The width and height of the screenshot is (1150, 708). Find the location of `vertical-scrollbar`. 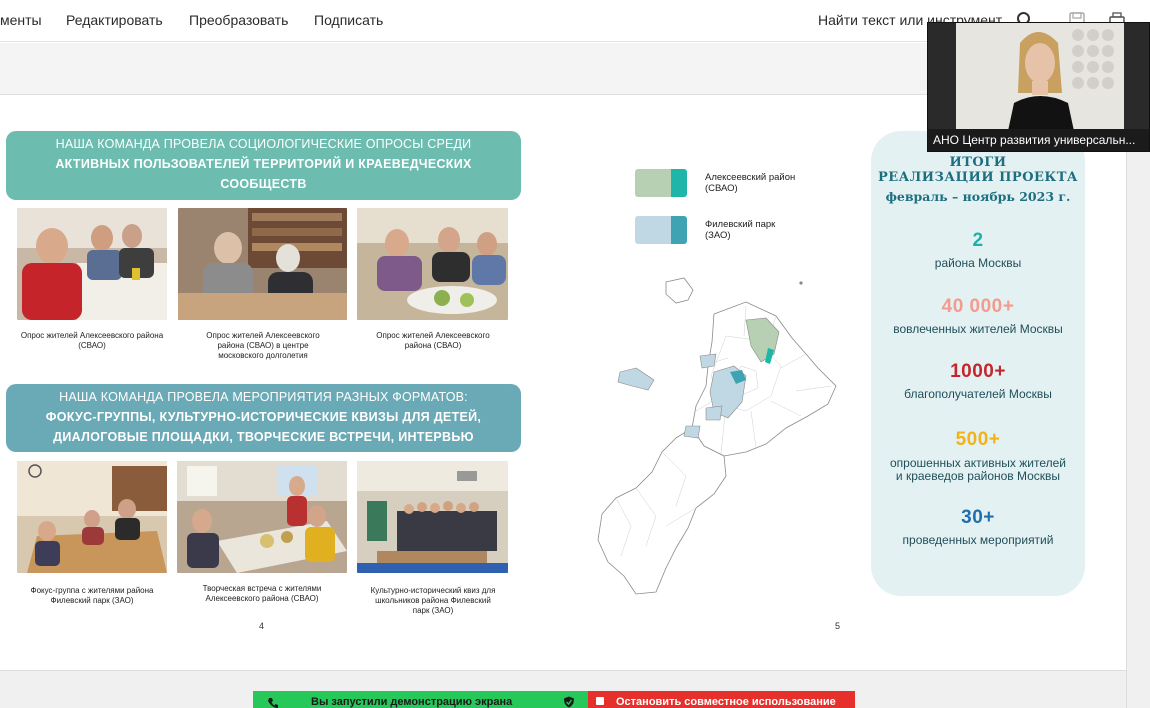

vertical-scrollbar is located at coordinates (1138, 401).